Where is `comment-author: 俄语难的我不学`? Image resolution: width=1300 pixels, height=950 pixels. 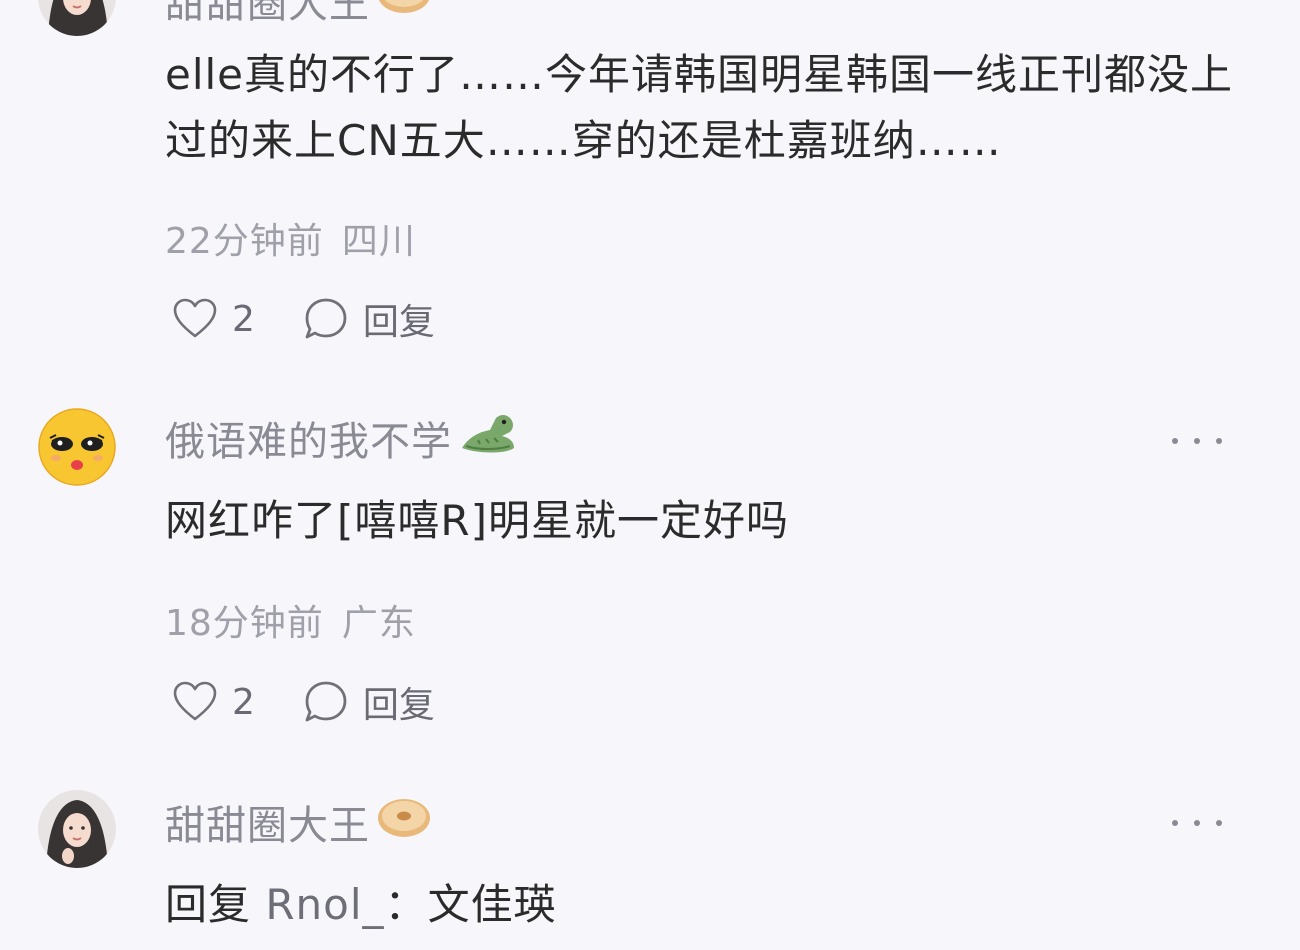 comment-author: 俄语难的我不学 is located at coordinates (341, 438).